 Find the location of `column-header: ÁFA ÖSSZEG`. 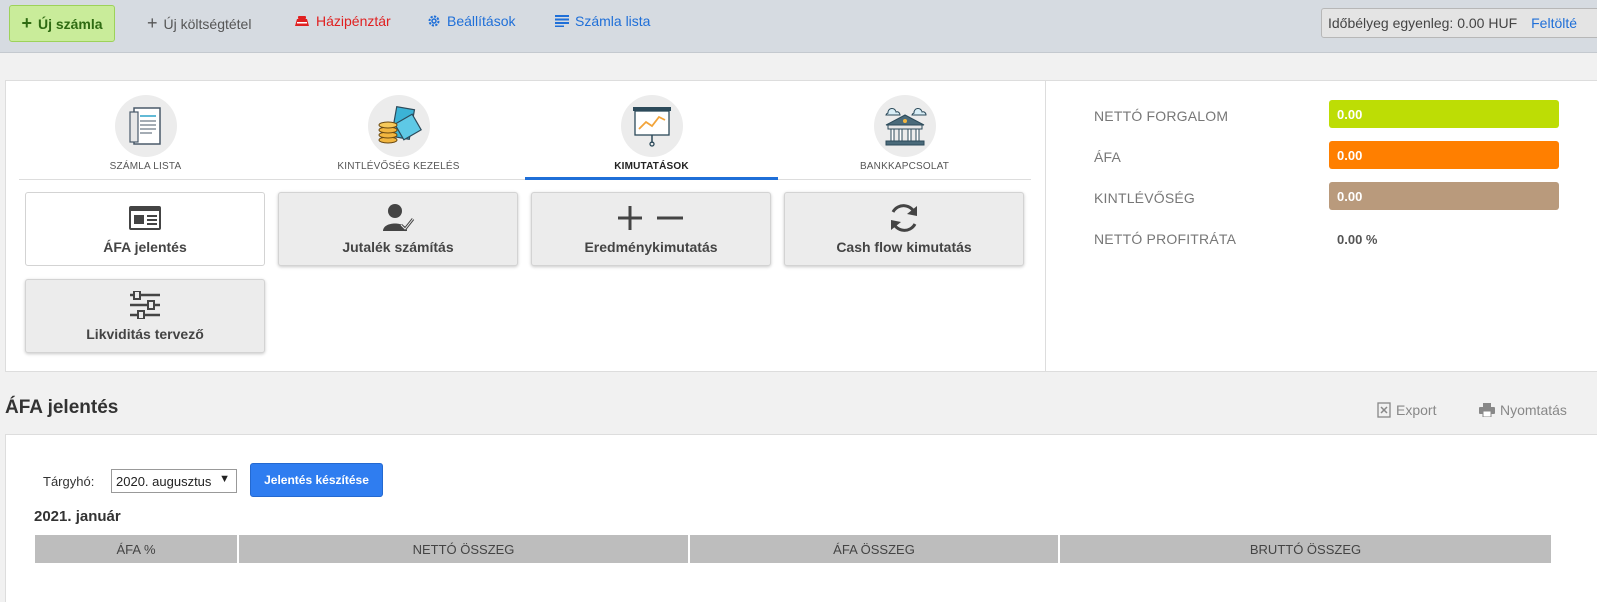

column-header: ÁFA ÖSSZEG is located at coordinates (875, 549).